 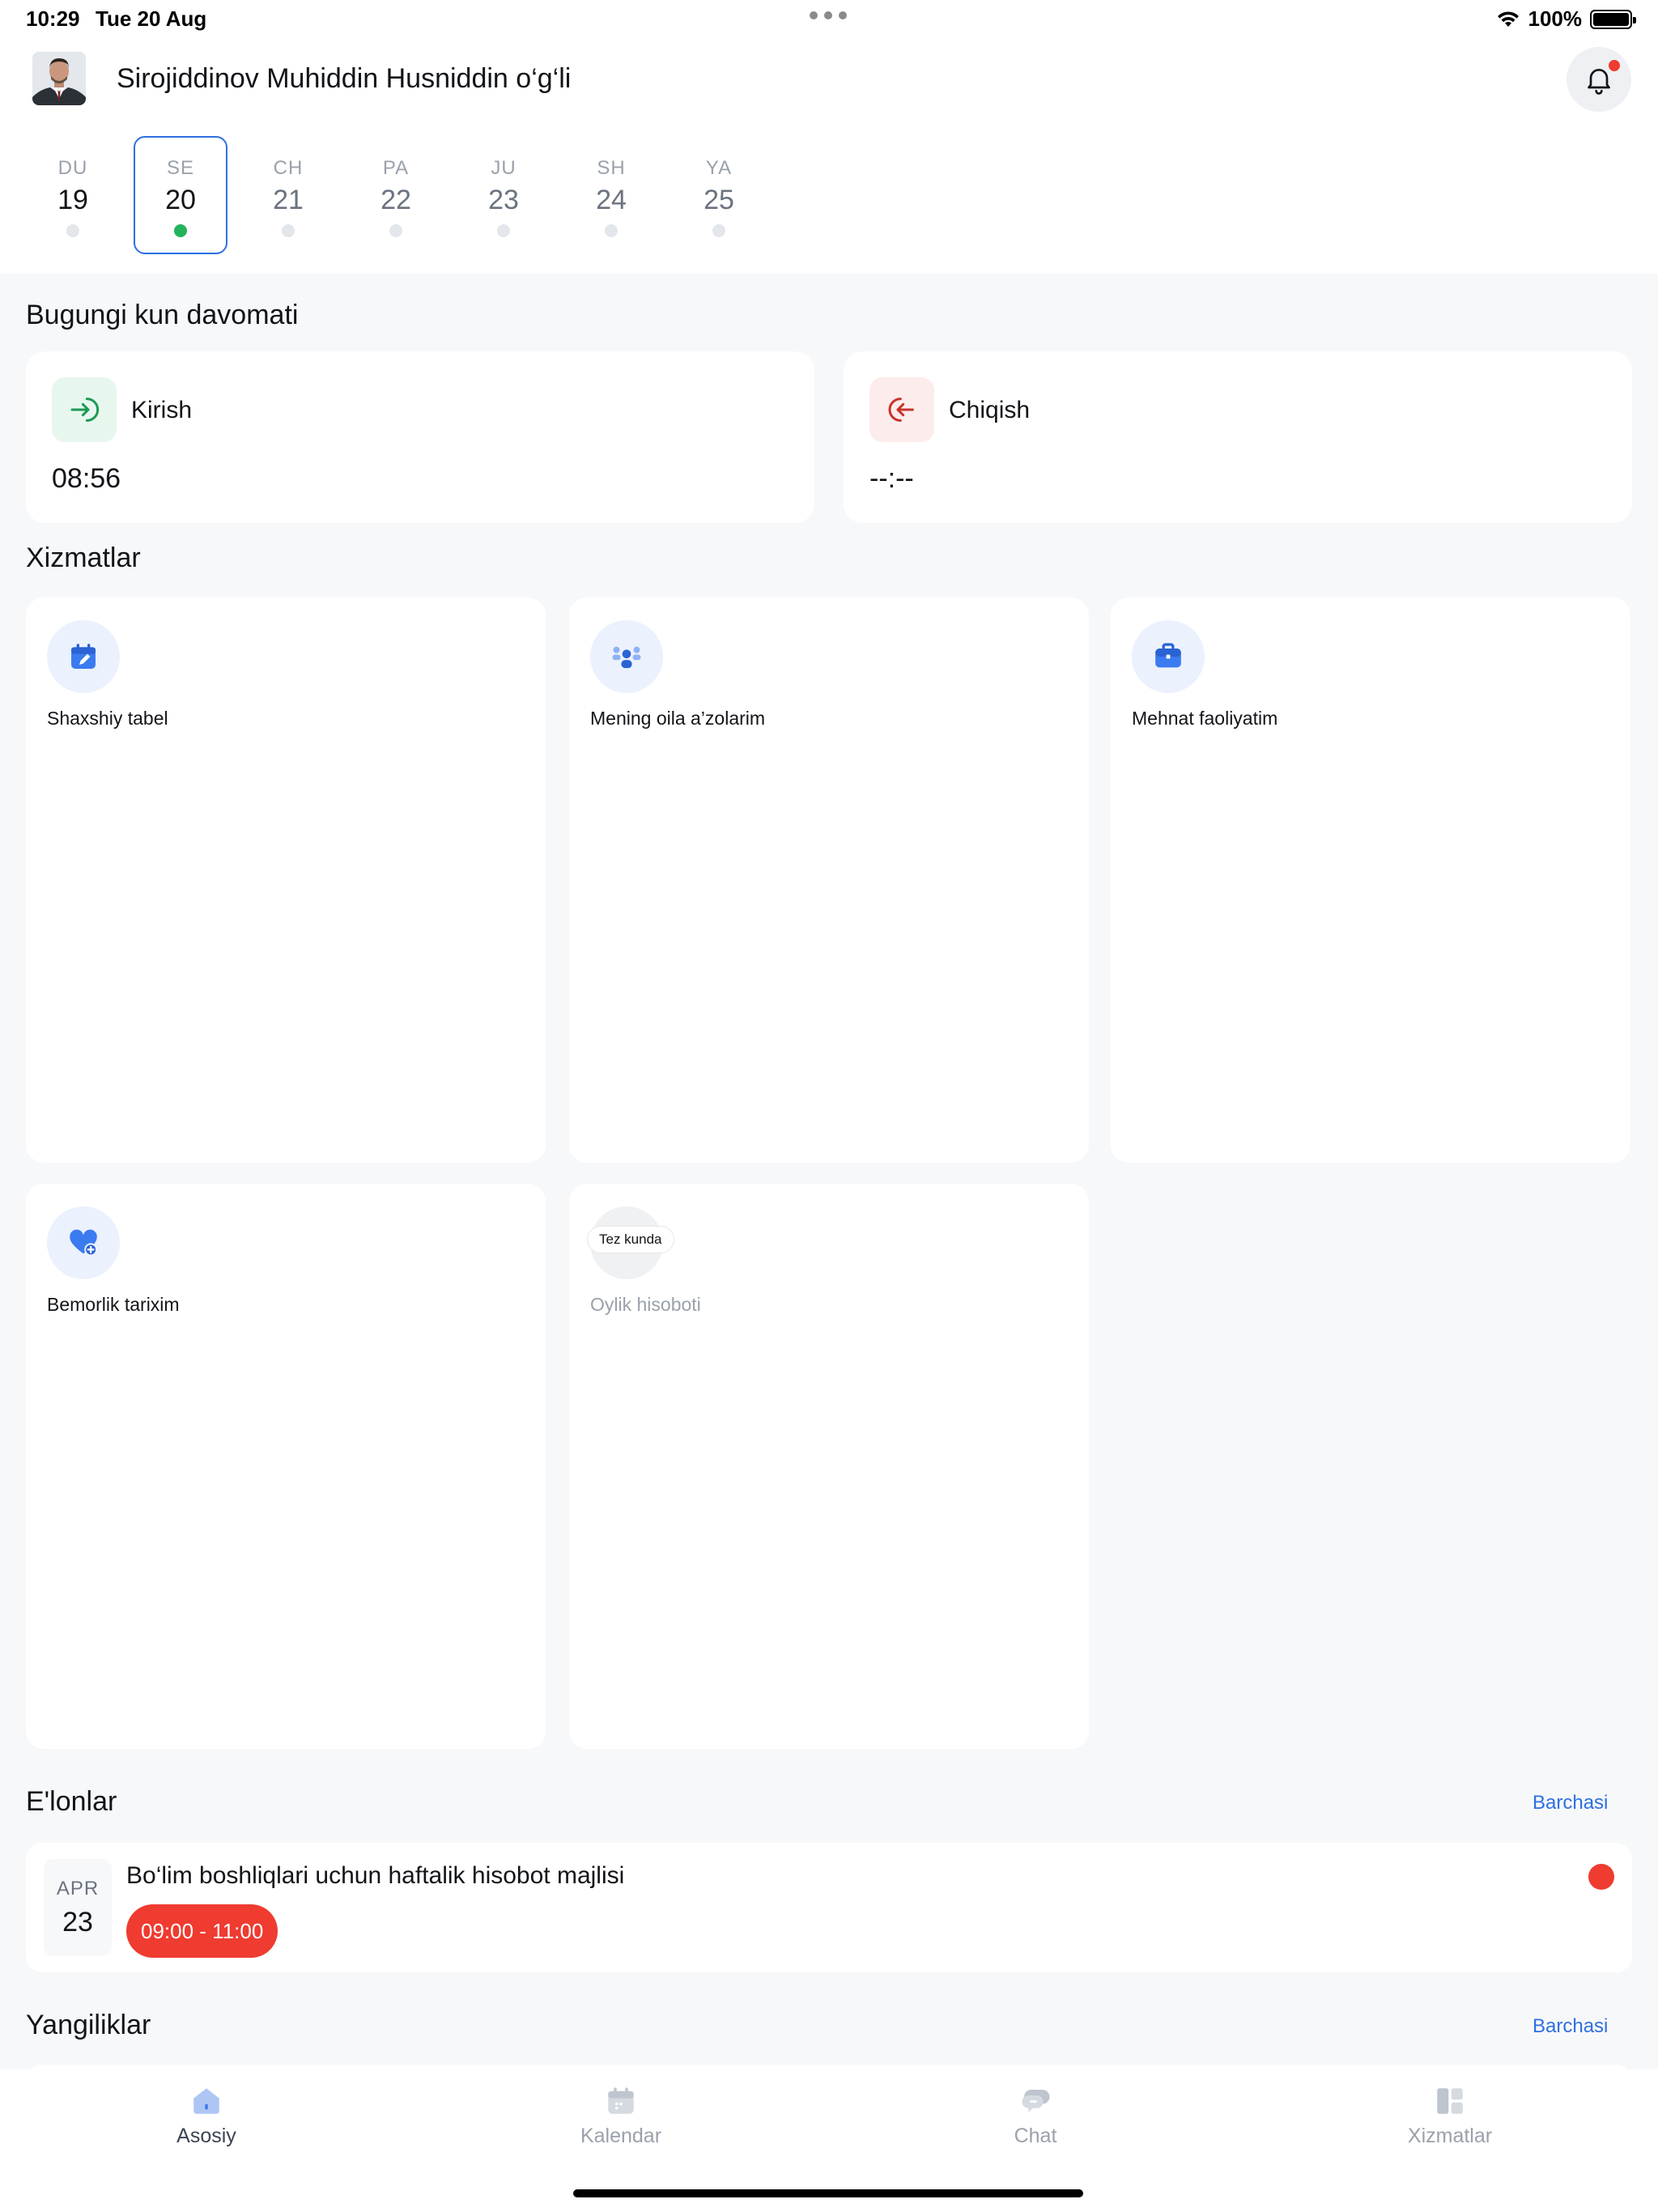 I want to click on service-label: Bemorlik tarixim, so click(x=113, y=1305).